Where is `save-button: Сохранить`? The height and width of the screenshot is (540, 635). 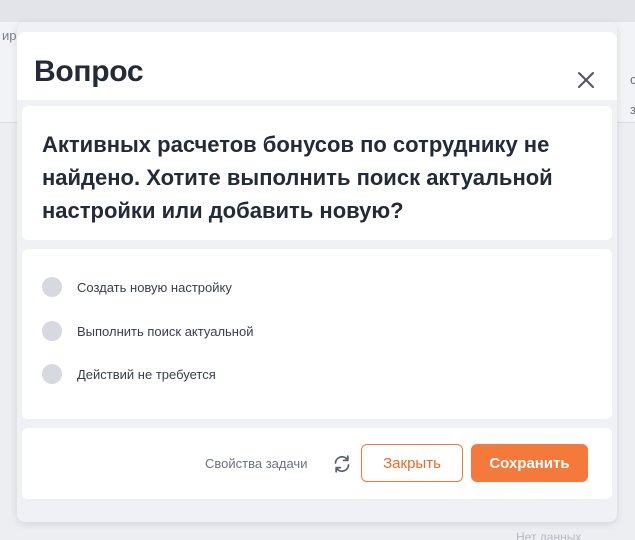
save-button: Сохранить is located at coordinates (529, 463).